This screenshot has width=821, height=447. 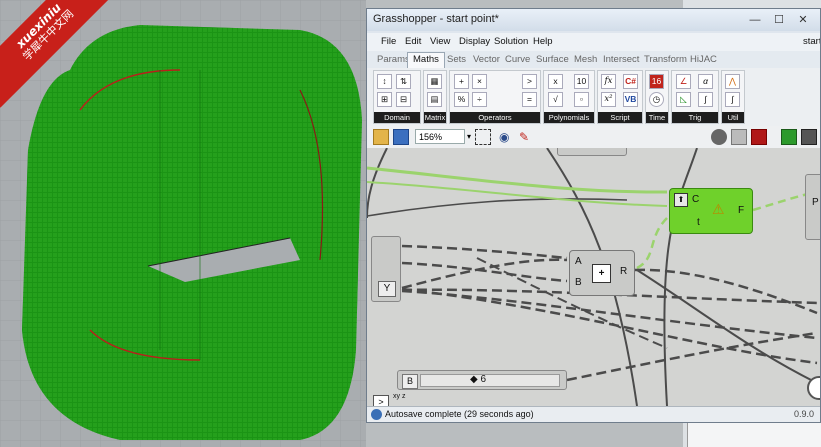 I want to click on menu-solution: Solution, so click(x=511, y=41).